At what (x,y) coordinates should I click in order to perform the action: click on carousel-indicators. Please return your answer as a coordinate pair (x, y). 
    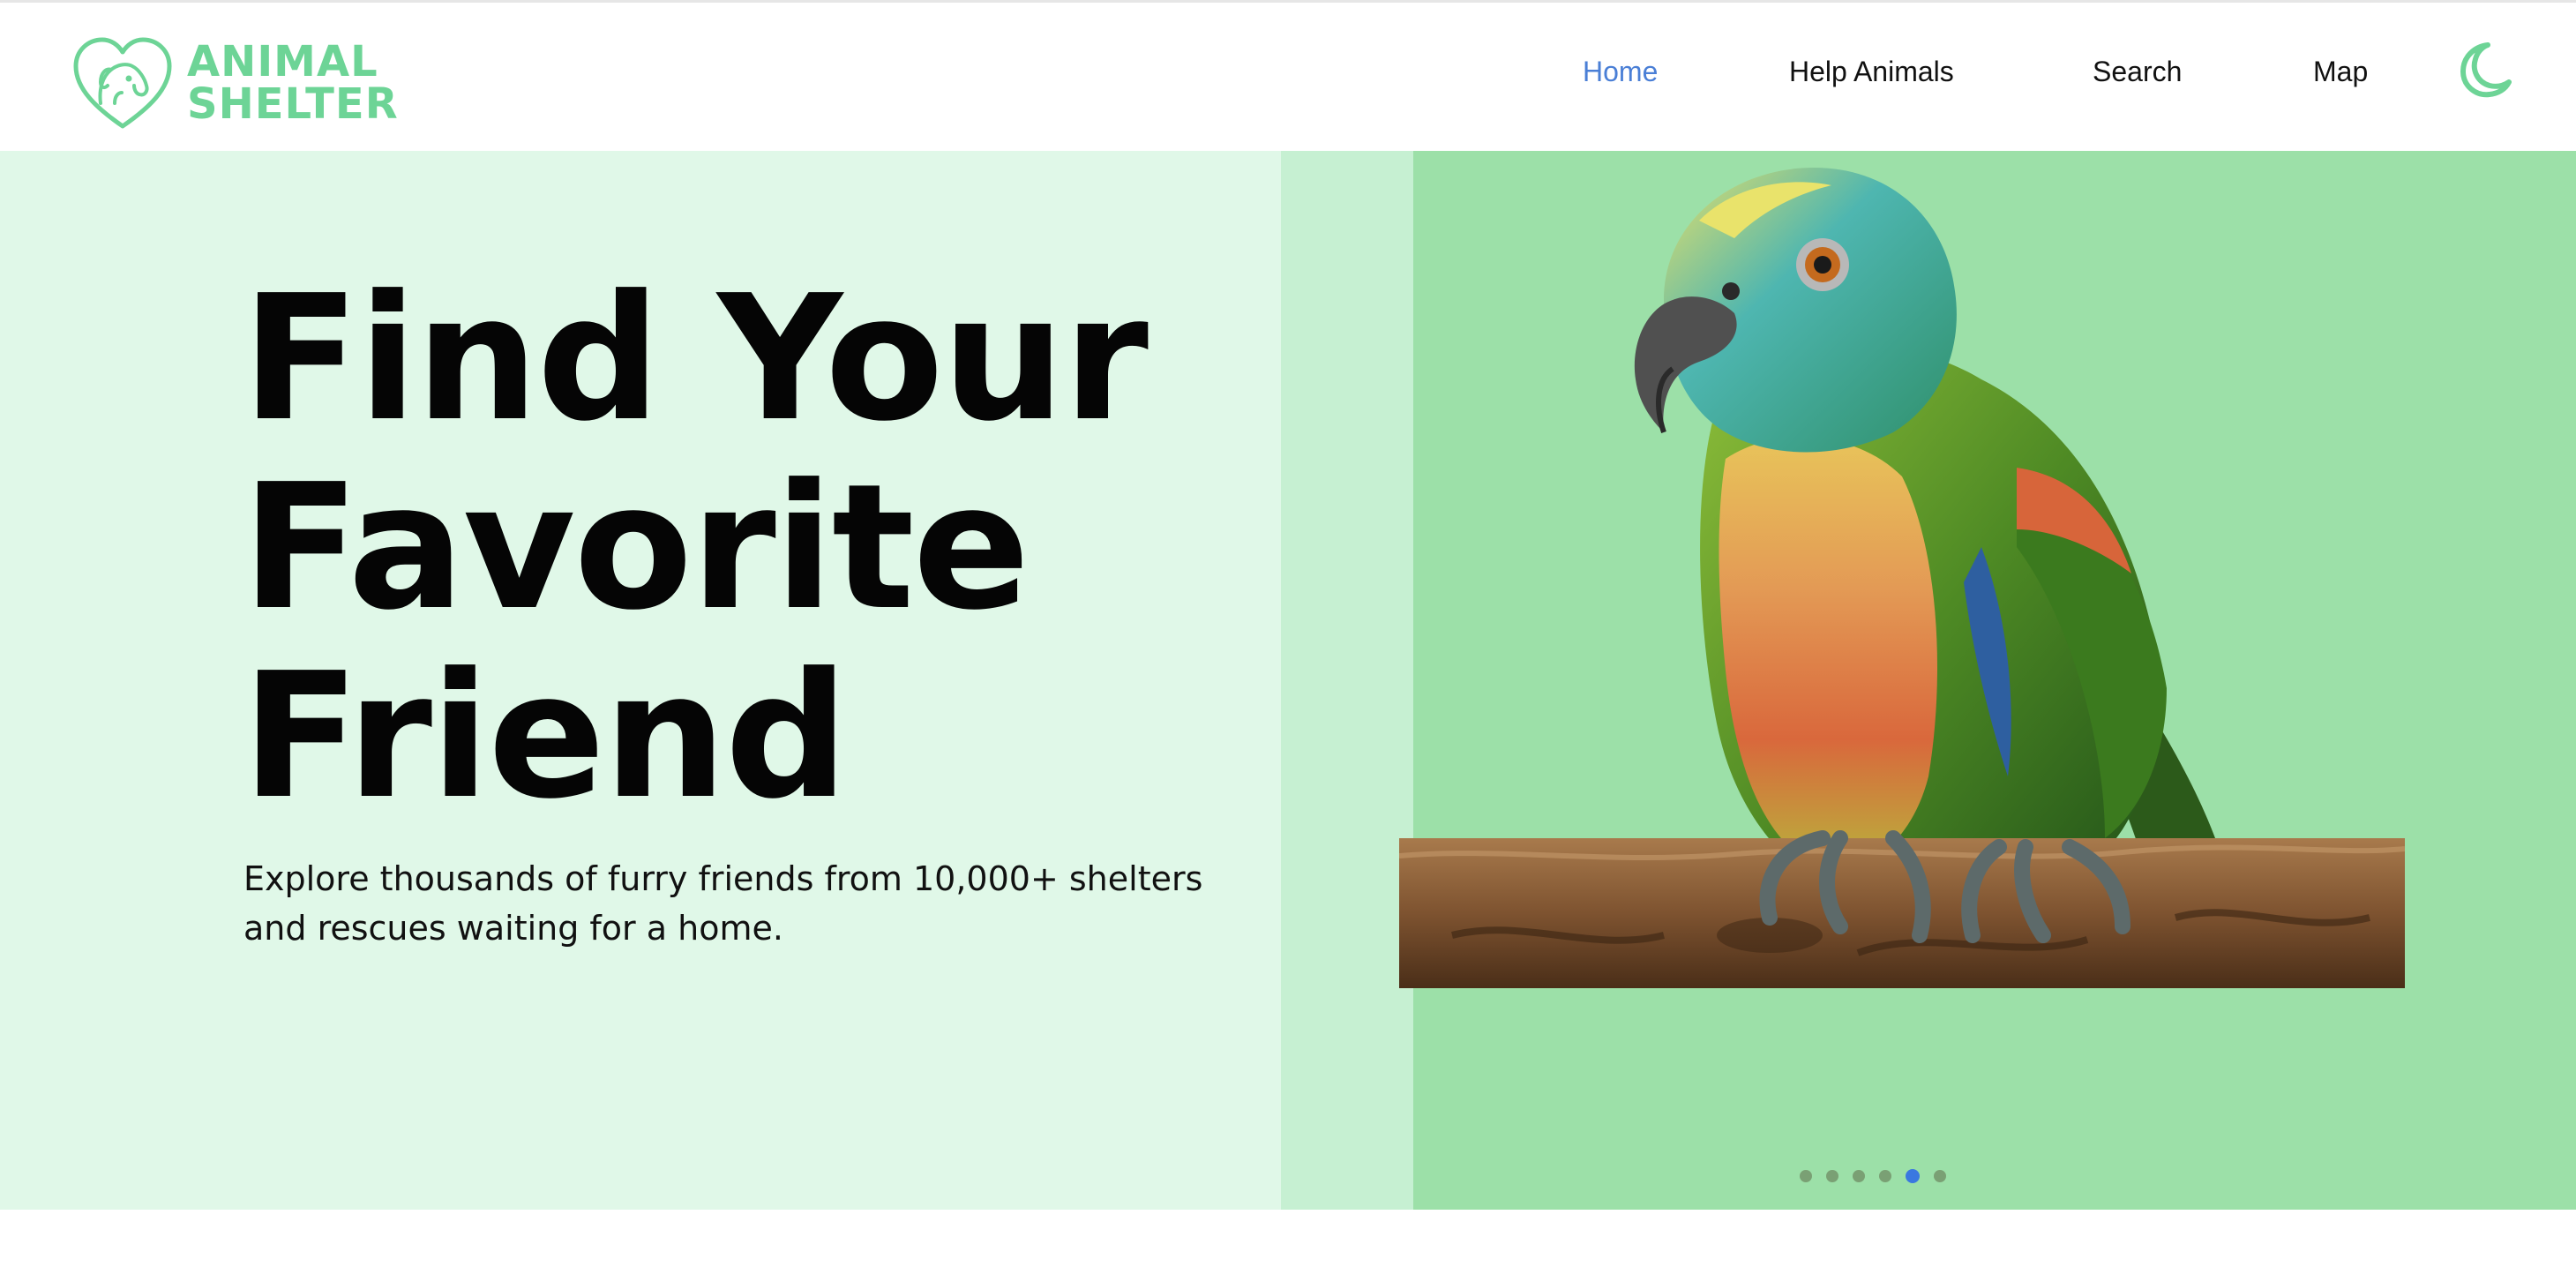
    Looking at the image, I should click on (1873, 1176).